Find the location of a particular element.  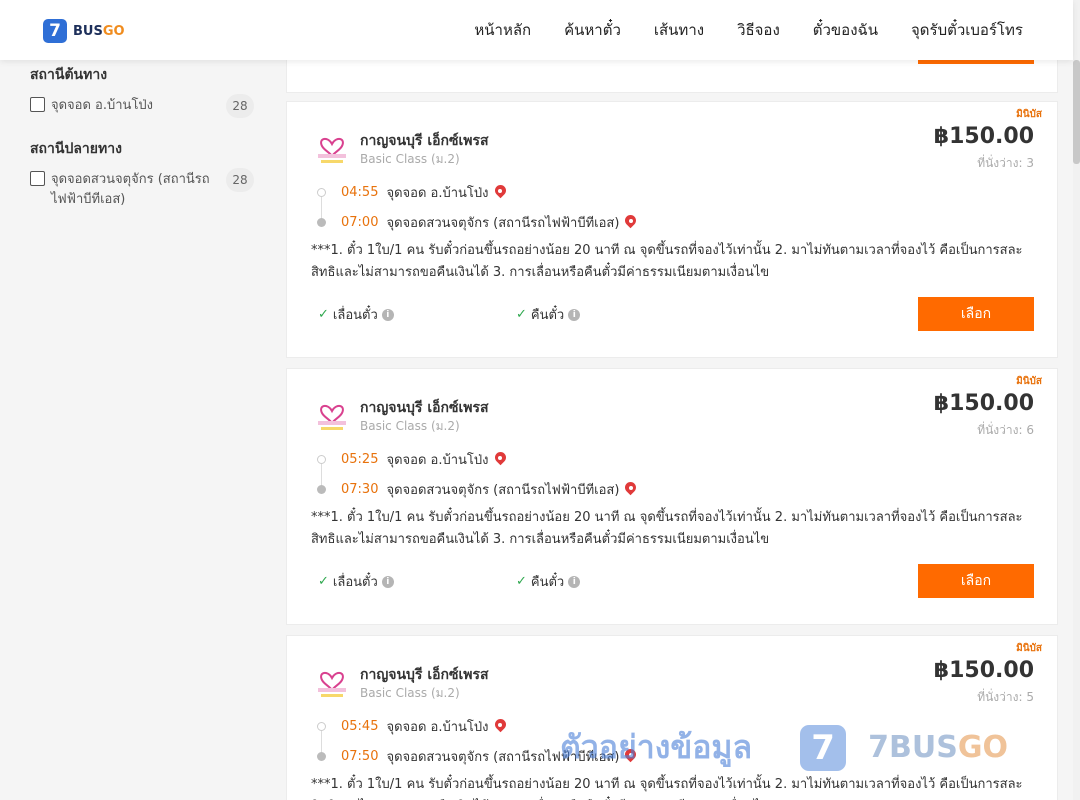

watermark-brand-accent: GO is located at coordinates (982, 747).